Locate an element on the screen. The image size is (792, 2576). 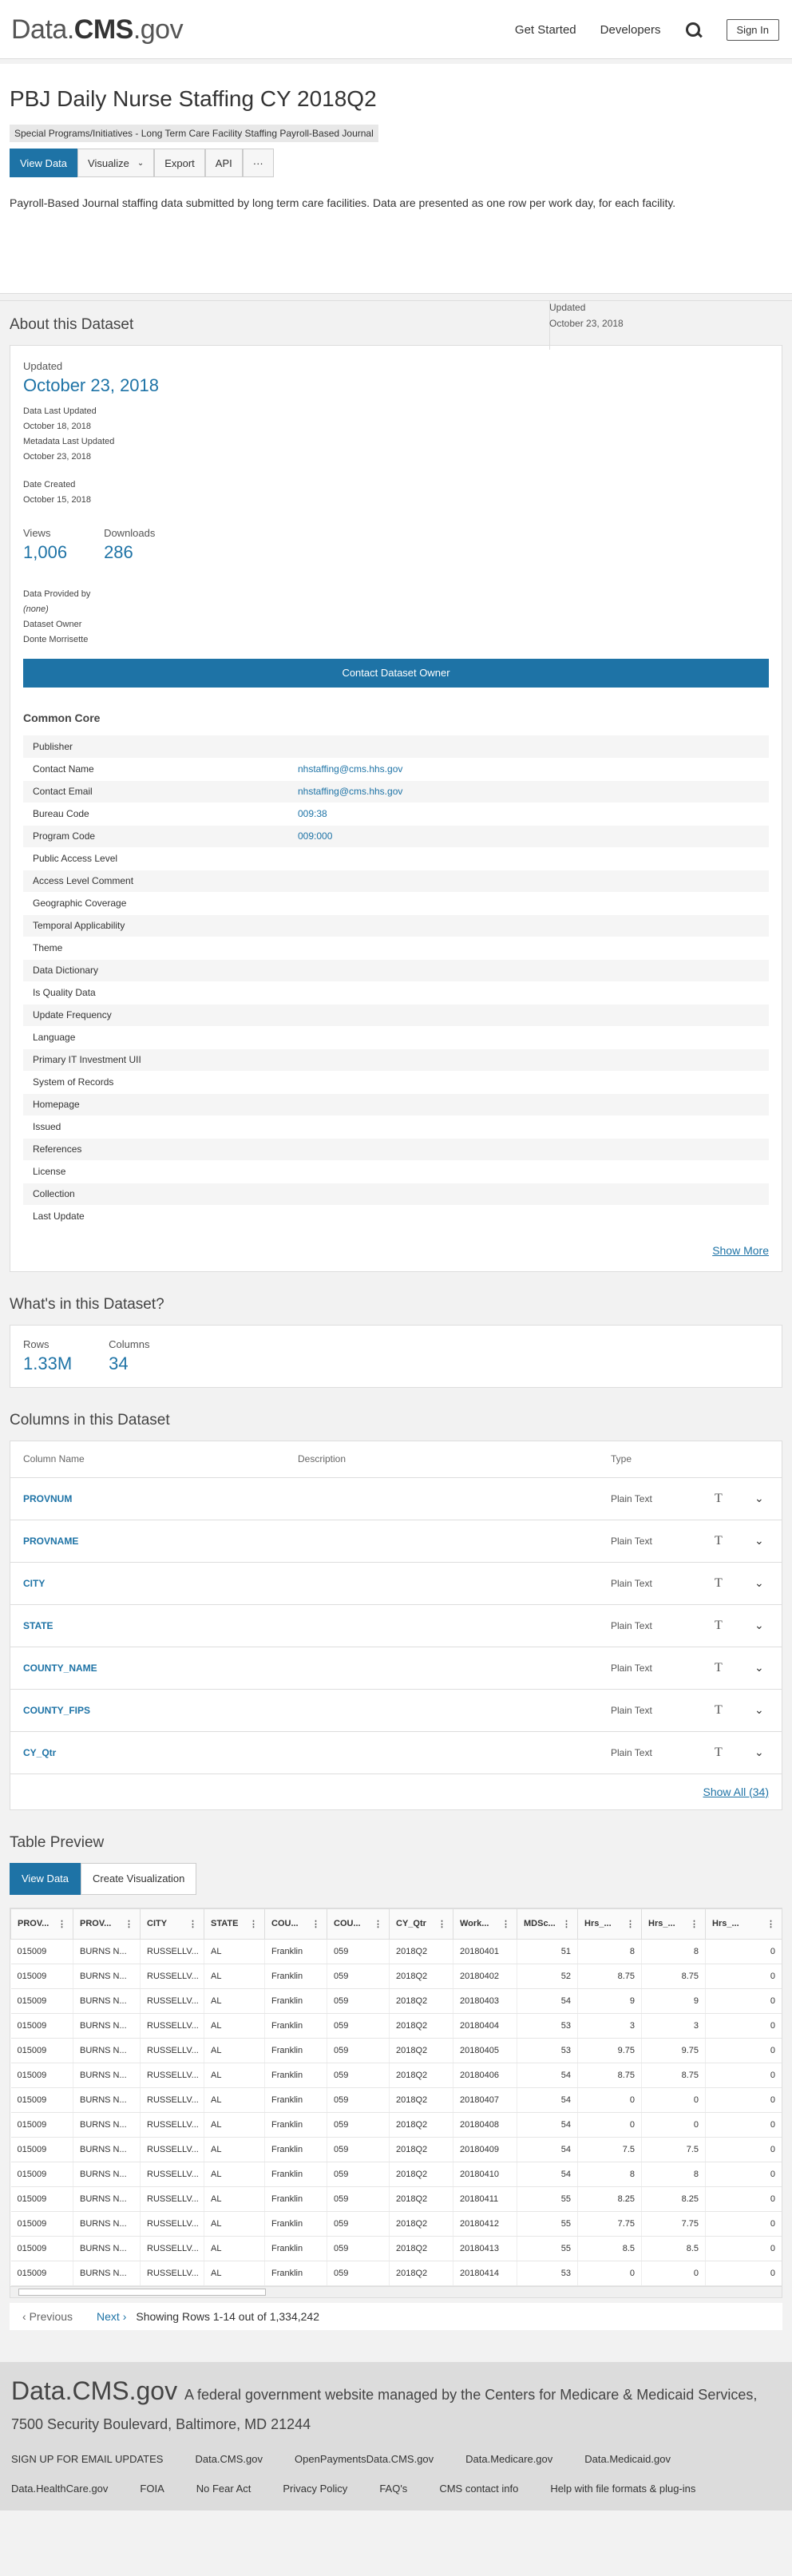
column-row: CY_Qtr Plain Text T ⌄ is located at coordinates (396, 1753).